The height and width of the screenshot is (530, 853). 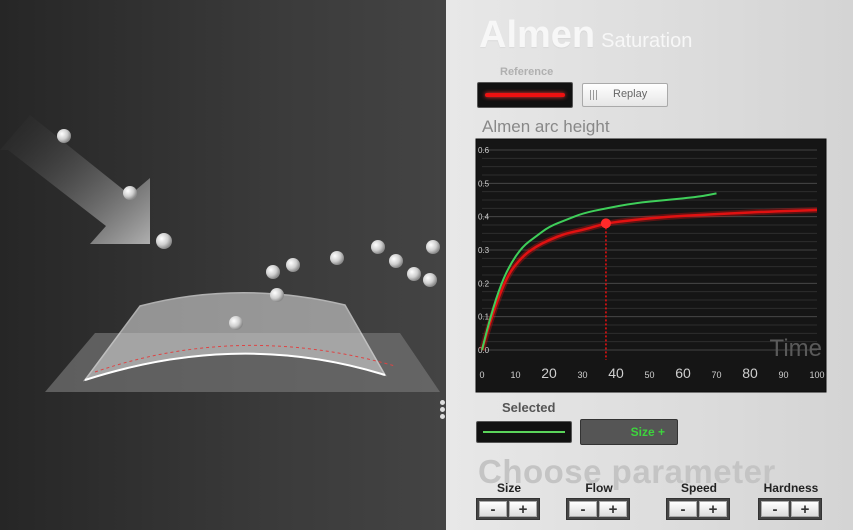 I want to click on x-tick-label: 0, so click(x=481, y=375).